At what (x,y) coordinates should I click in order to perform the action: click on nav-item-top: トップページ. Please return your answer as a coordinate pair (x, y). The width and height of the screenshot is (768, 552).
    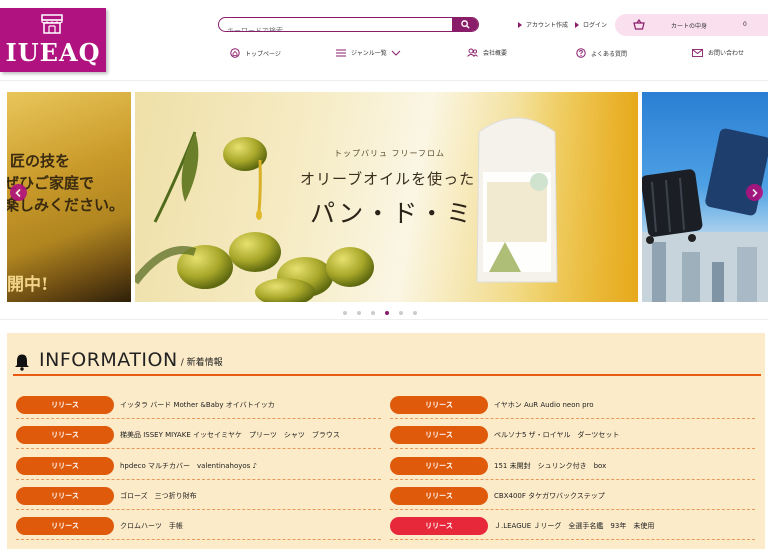
    Looking at the image, I should click on (255, 53).